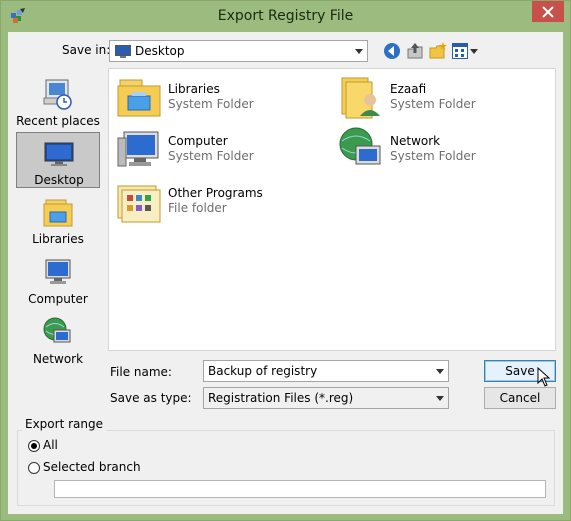 The image size is (571, 521). Describe the element at coordinates (50, 445) in the screenshot. I see `radio-all-label: All` at that location.